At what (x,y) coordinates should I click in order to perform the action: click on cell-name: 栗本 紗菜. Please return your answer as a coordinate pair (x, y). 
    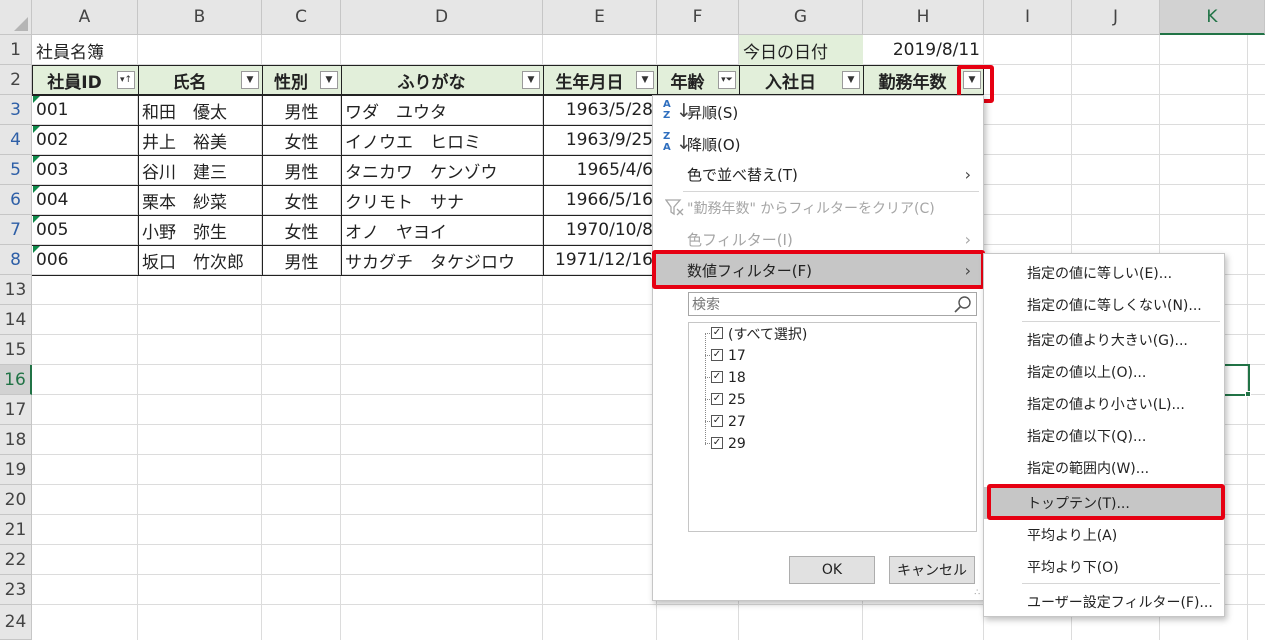
    Looking at the image, I should click on (200, 200).